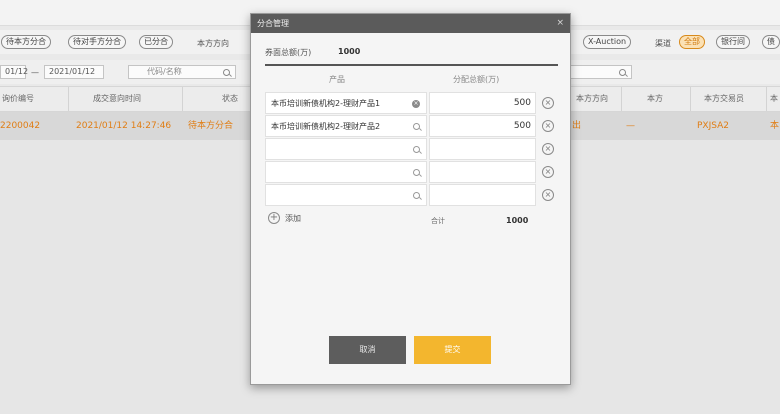  Describe the element at coordinates (577, 126) in the screenshot. I see `row-direction: 出` at that location.